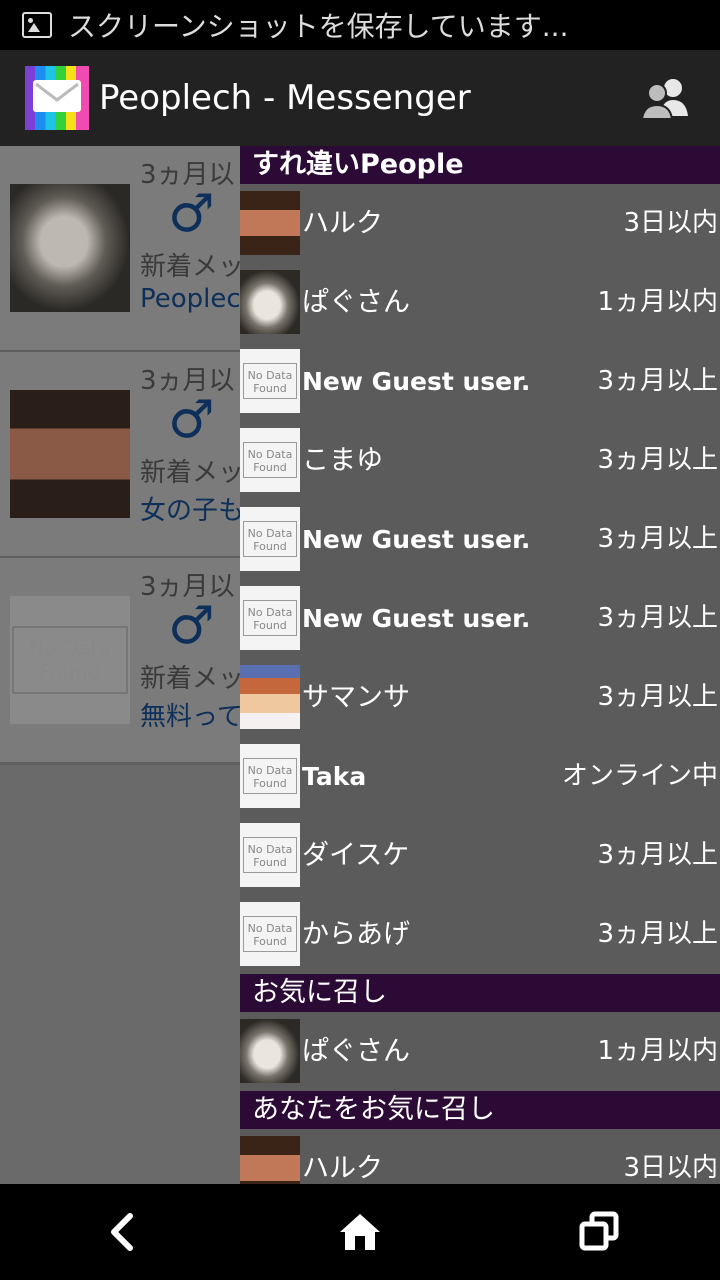 The width and height of the screenshot is (720, 1280). Describe the element at coordinates (122, 1232) in the screenshot. I see `back-icon` at that location.